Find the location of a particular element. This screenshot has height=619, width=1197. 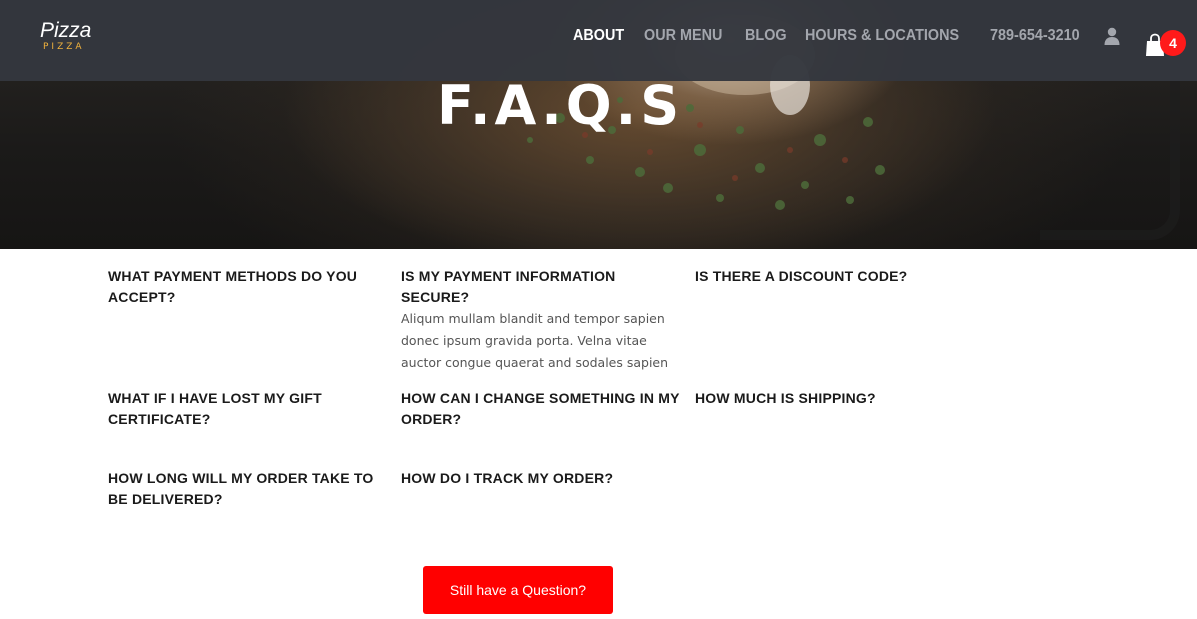

faq-item: What payment methods do you accept? is located at coordinates (248, 287).